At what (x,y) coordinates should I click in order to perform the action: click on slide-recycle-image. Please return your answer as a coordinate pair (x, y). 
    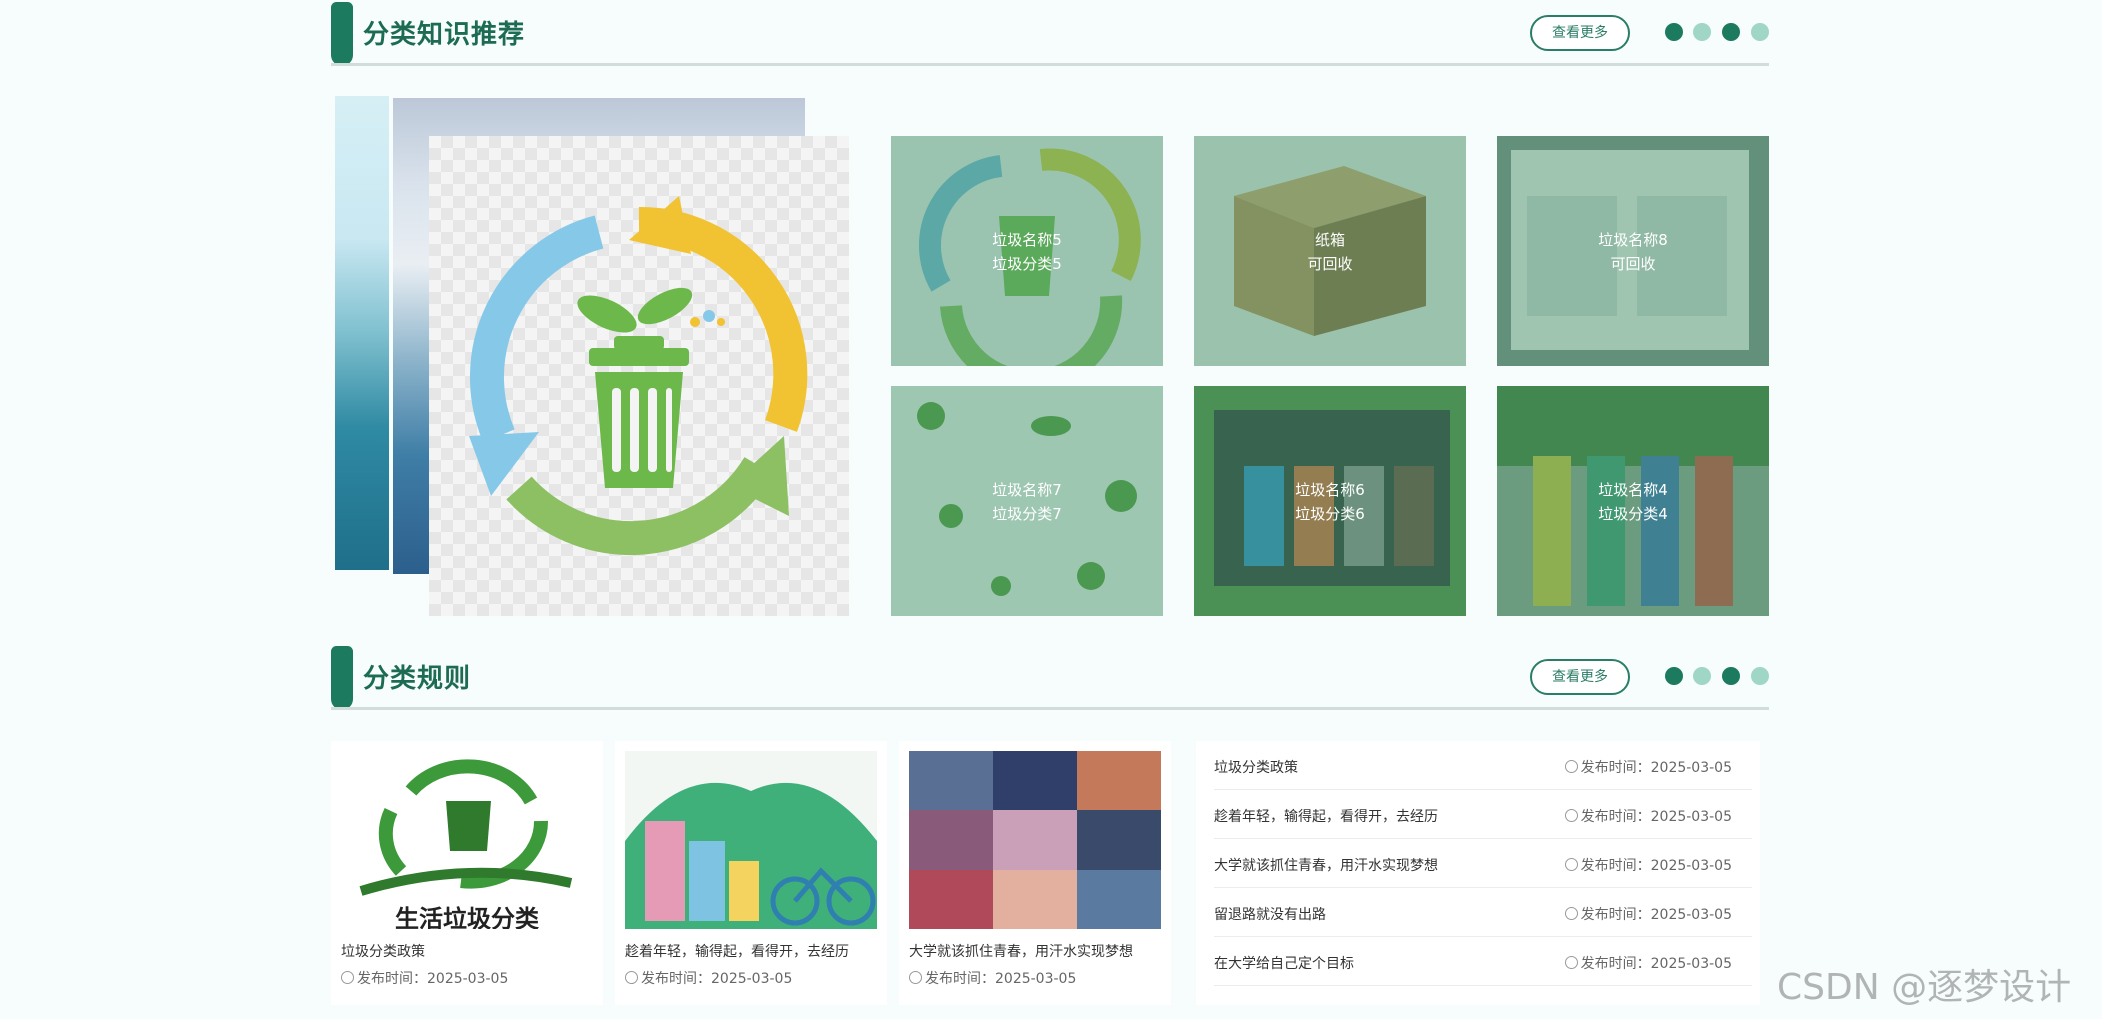
    Looking at the image, I should click on (639, 376).